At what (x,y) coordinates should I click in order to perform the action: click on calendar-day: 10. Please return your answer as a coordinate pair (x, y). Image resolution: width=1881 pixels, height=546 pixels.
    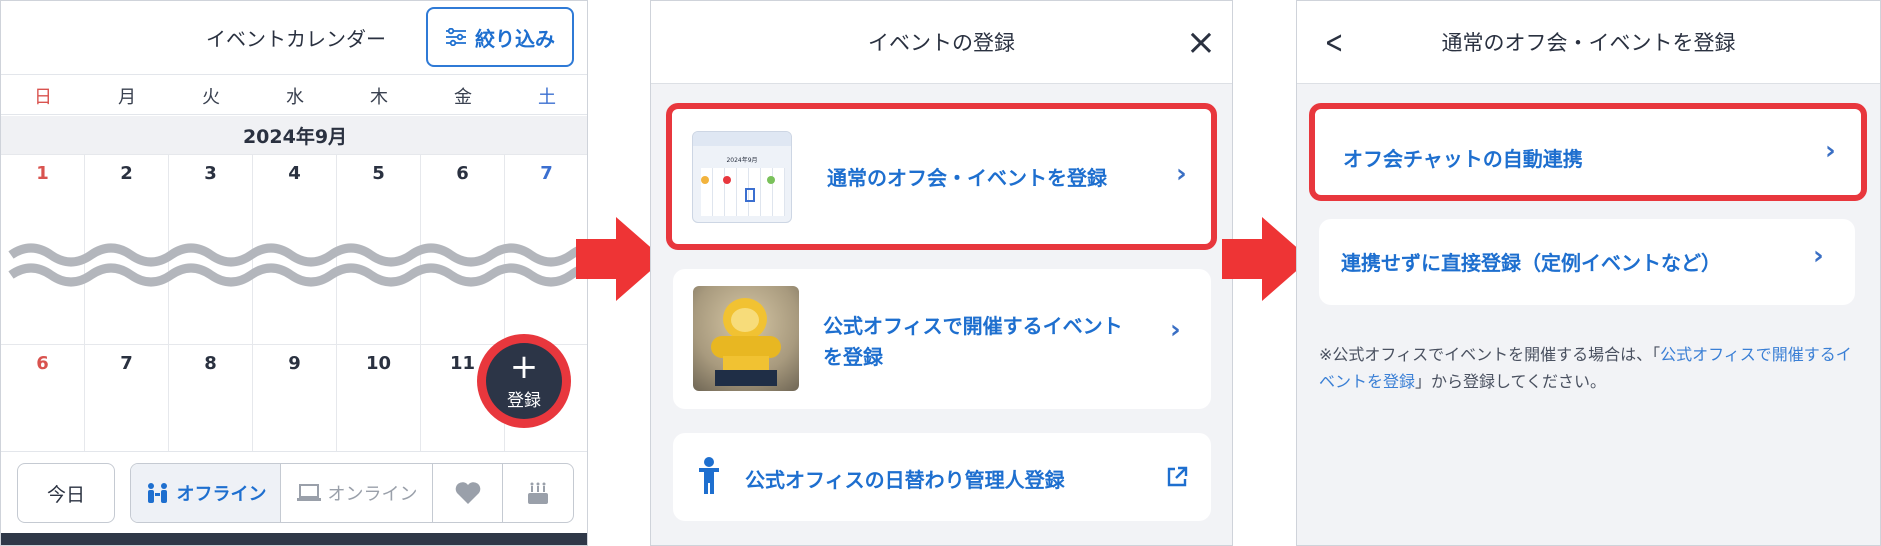
    Looking at the image, I should click on (379, 397).